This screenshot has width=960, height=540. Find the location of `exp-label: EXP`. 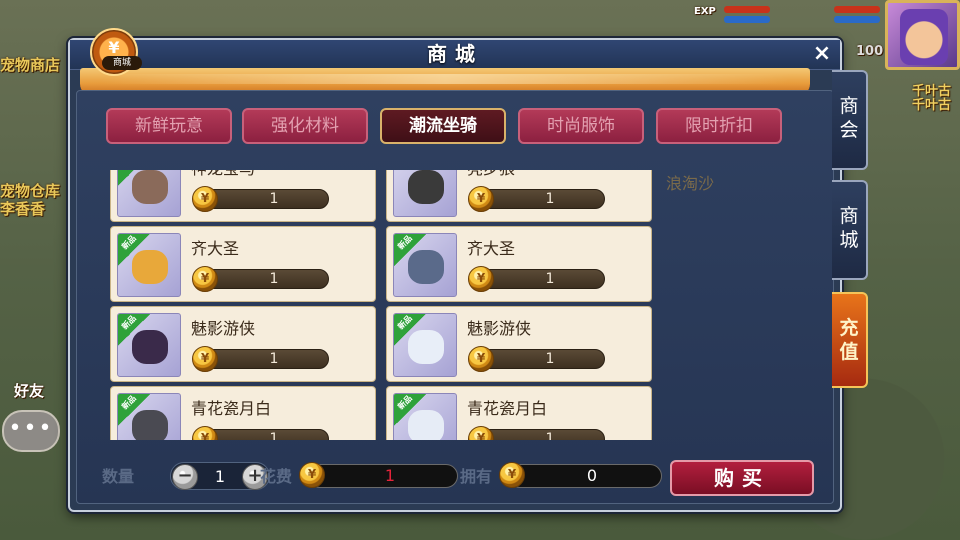

exp-label: EXP is located at coordinates (705, 11).